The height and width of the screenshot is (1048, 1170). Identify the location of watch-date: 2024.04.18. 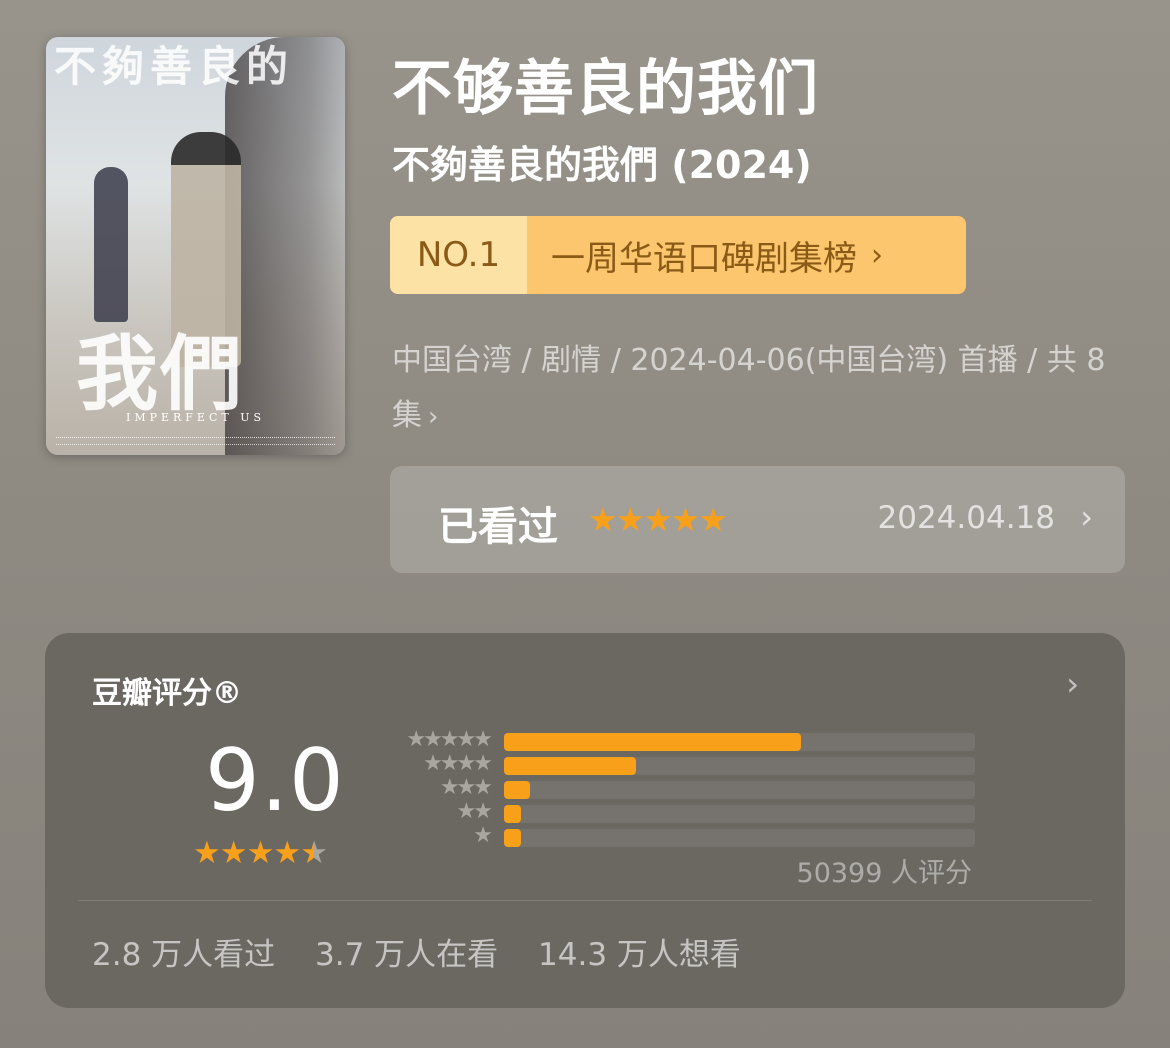
(966, 518).